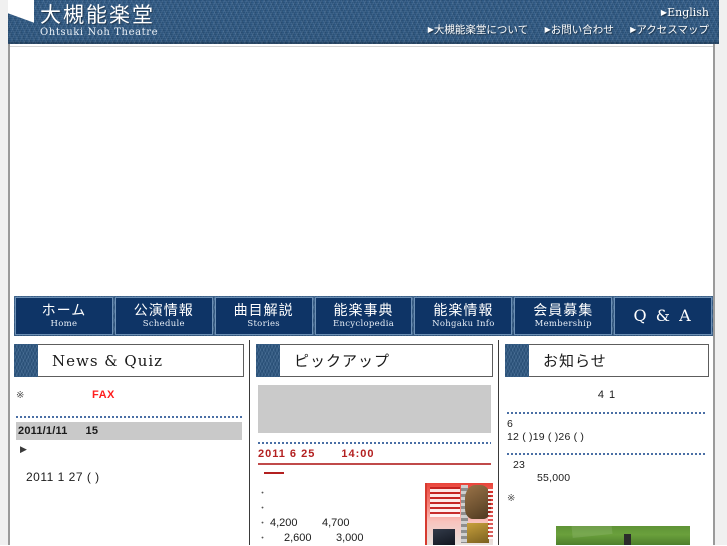  I want to click on nav-item-stories-en: Stories, so click(263, 324).